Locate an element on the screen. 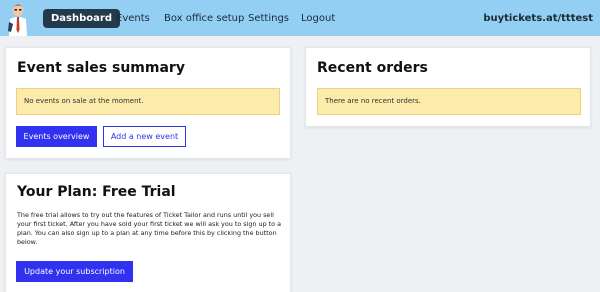  plan-title: Your Plan: Free Trial is located at coordinates (96, 192).